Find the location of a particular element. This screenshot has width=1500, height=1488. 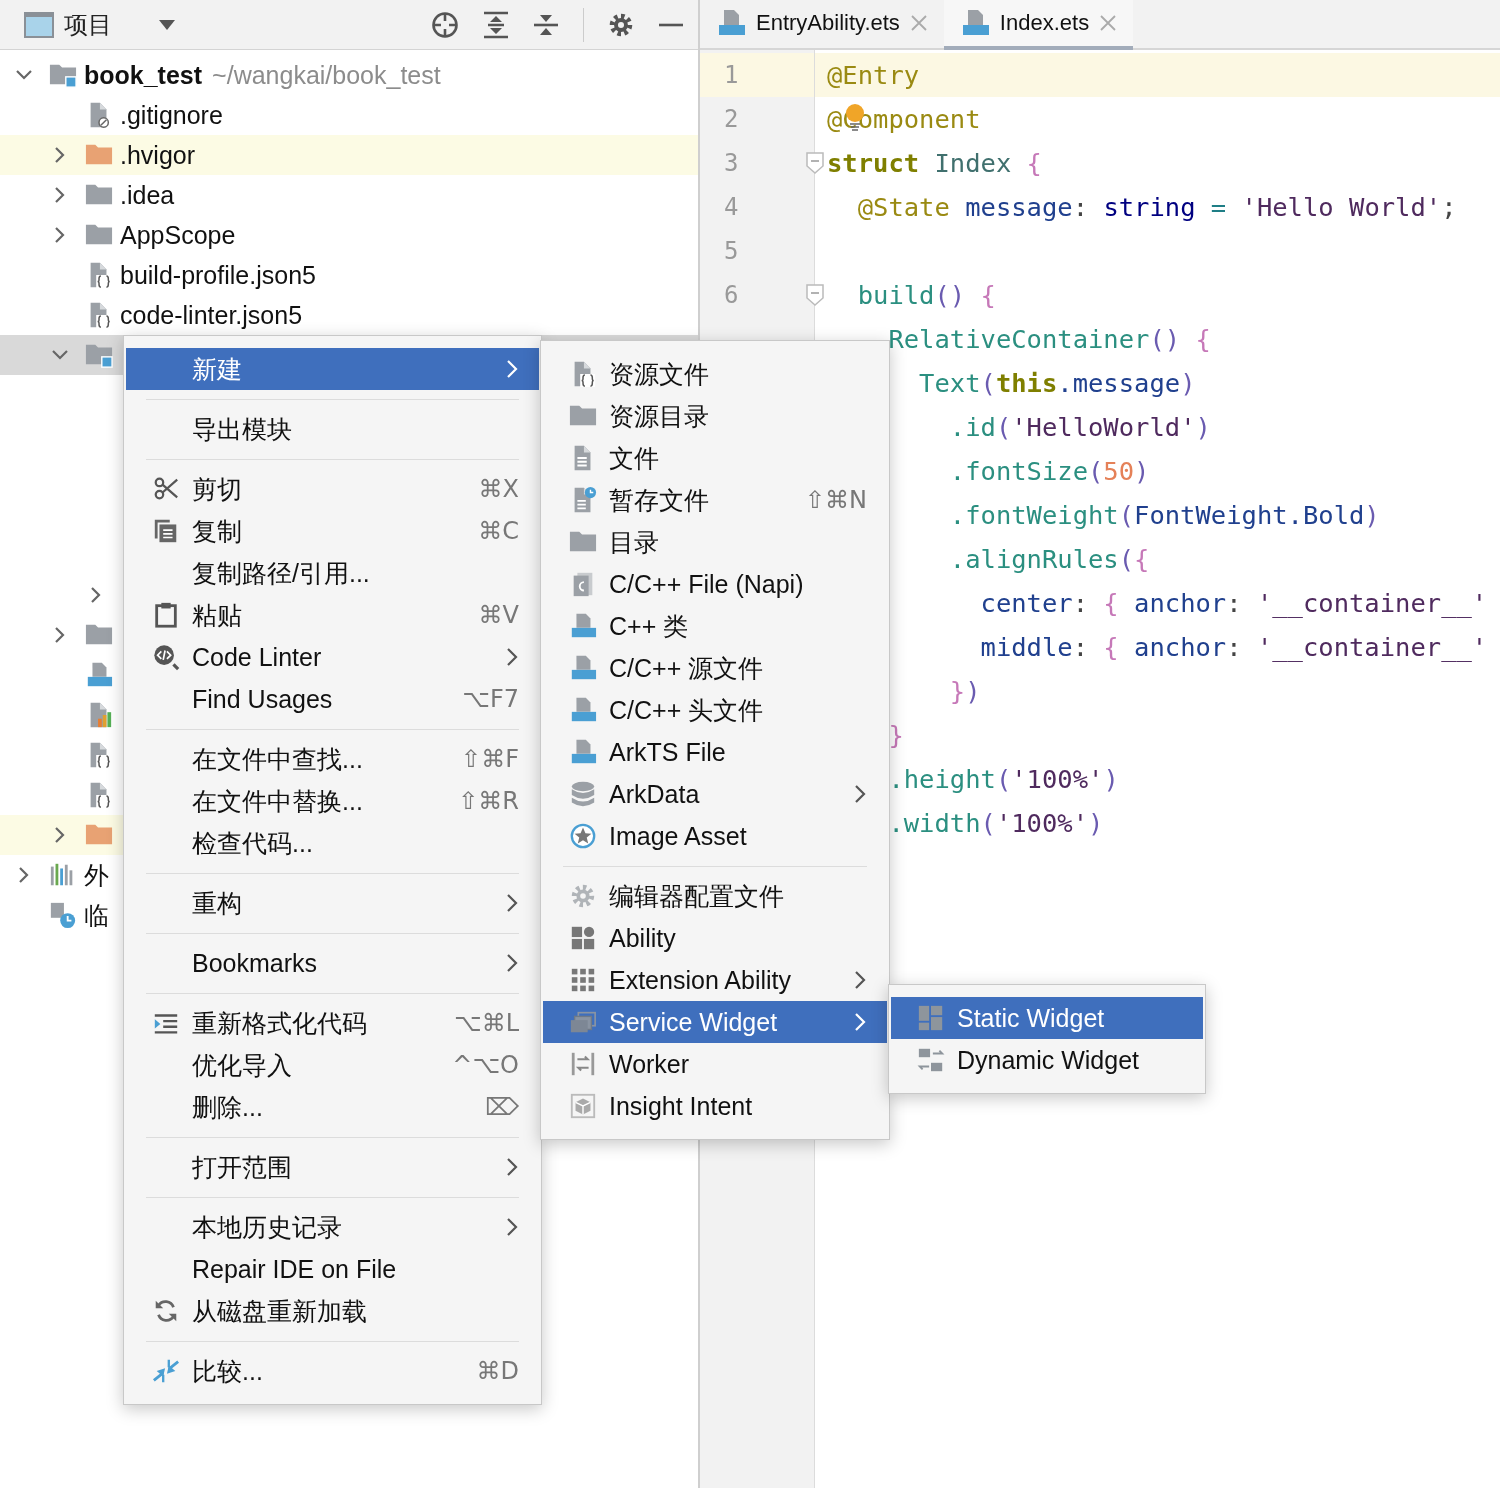

shortcut-label: ⇧⌘F is located at coordinates (490, 759).